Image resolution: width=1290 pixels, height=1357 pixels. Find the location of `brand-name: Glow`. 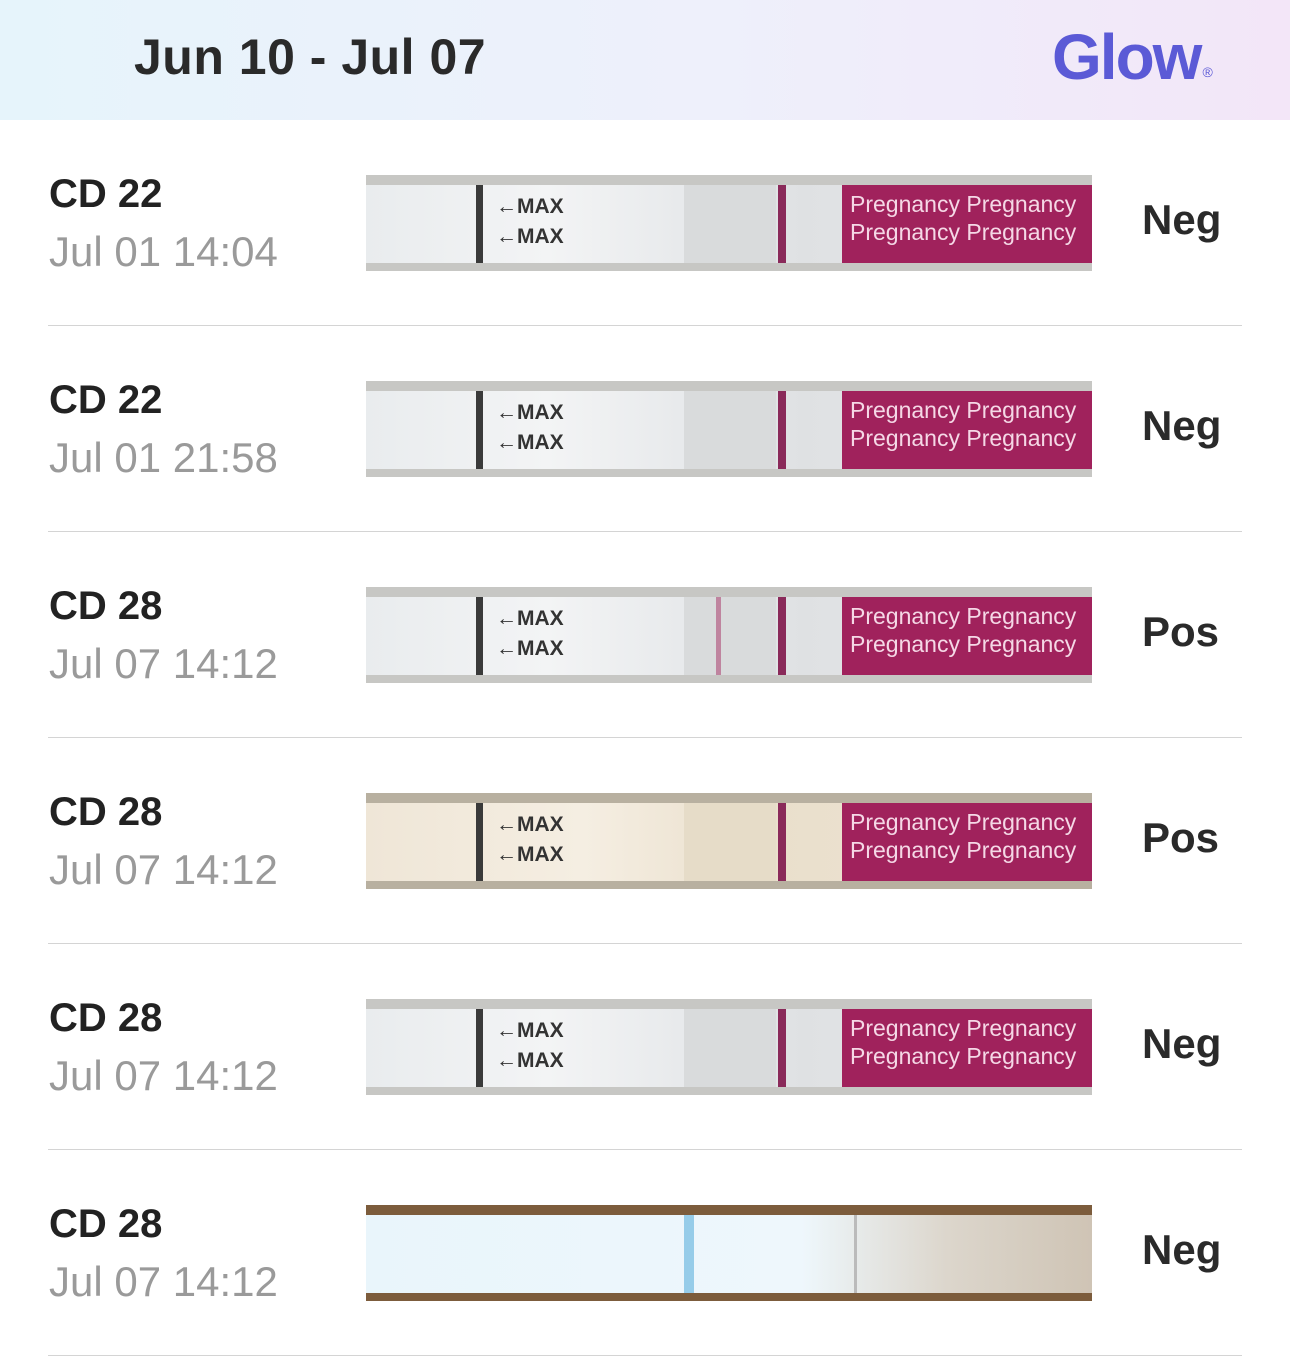

brand-name: Glow is located at coordinates (1127, 57).